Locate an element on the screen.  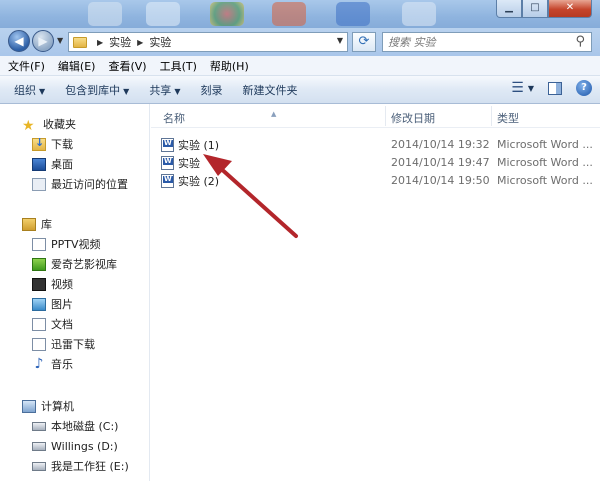
sort-ascending-icon: ▲ is located at coordinates (274, 114).